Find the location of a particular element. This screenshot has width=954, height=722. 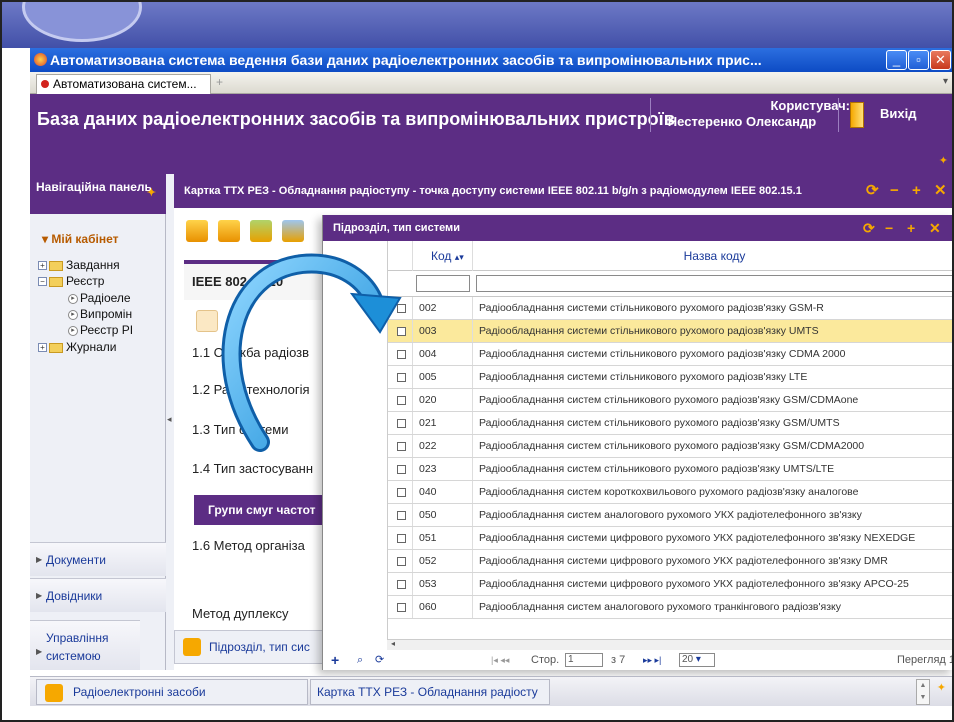

page-size-select: 20 ▾ is located at coordinates (697, 660).